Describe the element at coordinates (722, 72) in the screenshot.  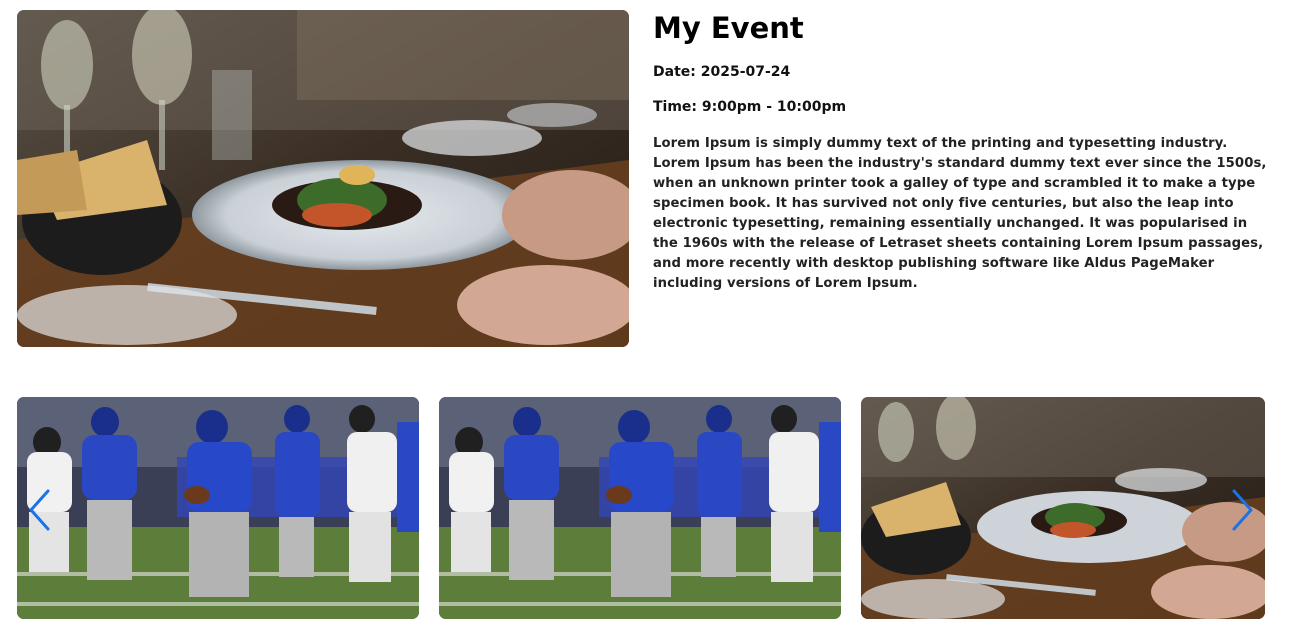
I see `event-date: Date: 2025-07-24` at that location.